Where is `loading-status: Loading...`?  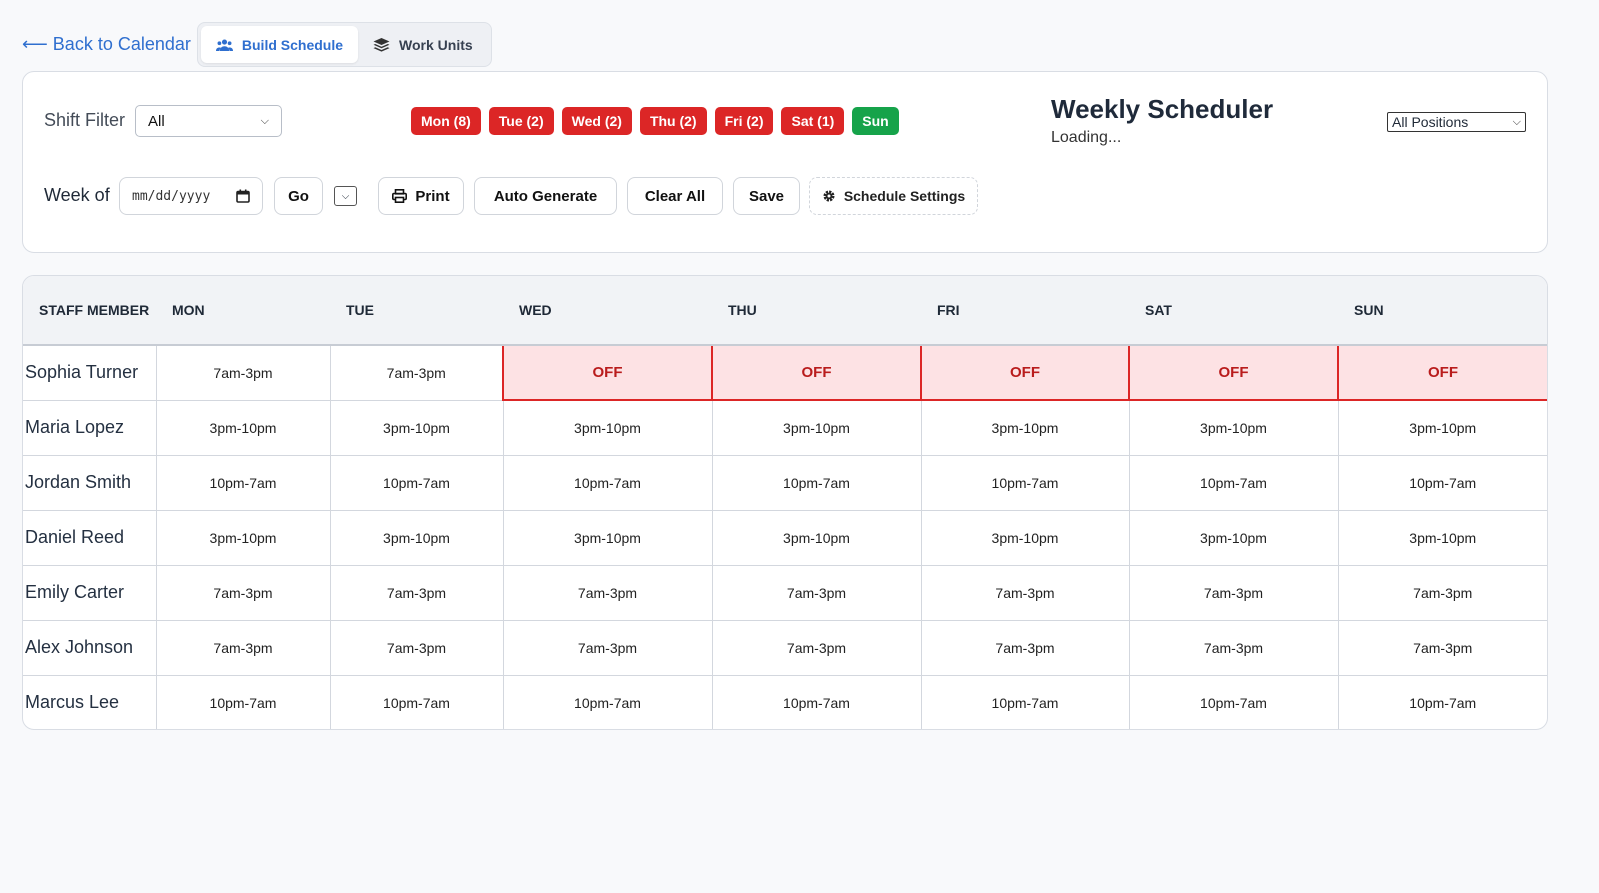 loading-status: Loading... is located at coordinates (1086, 137).